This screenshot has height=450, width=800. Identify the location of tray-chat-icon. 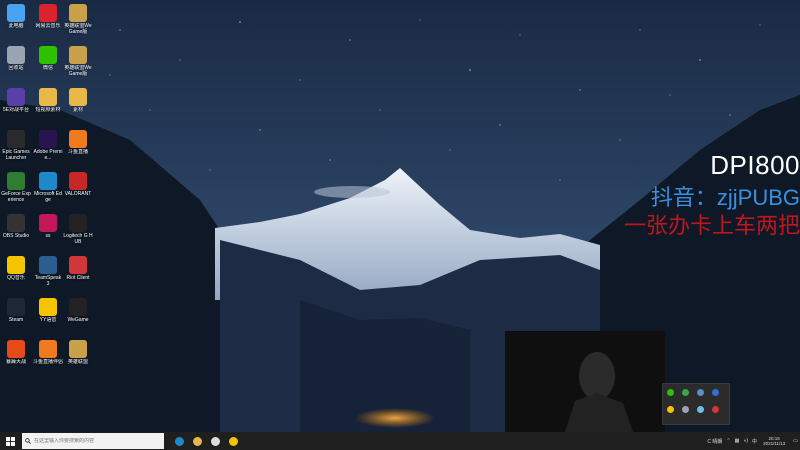
(685, 392).